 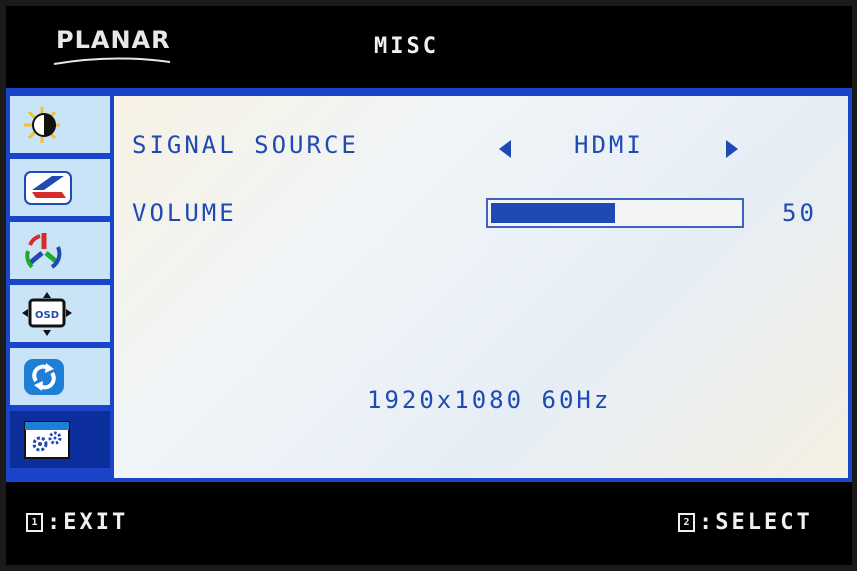 I want to click on key-1-icon: 1, so click(x=34, y=522).